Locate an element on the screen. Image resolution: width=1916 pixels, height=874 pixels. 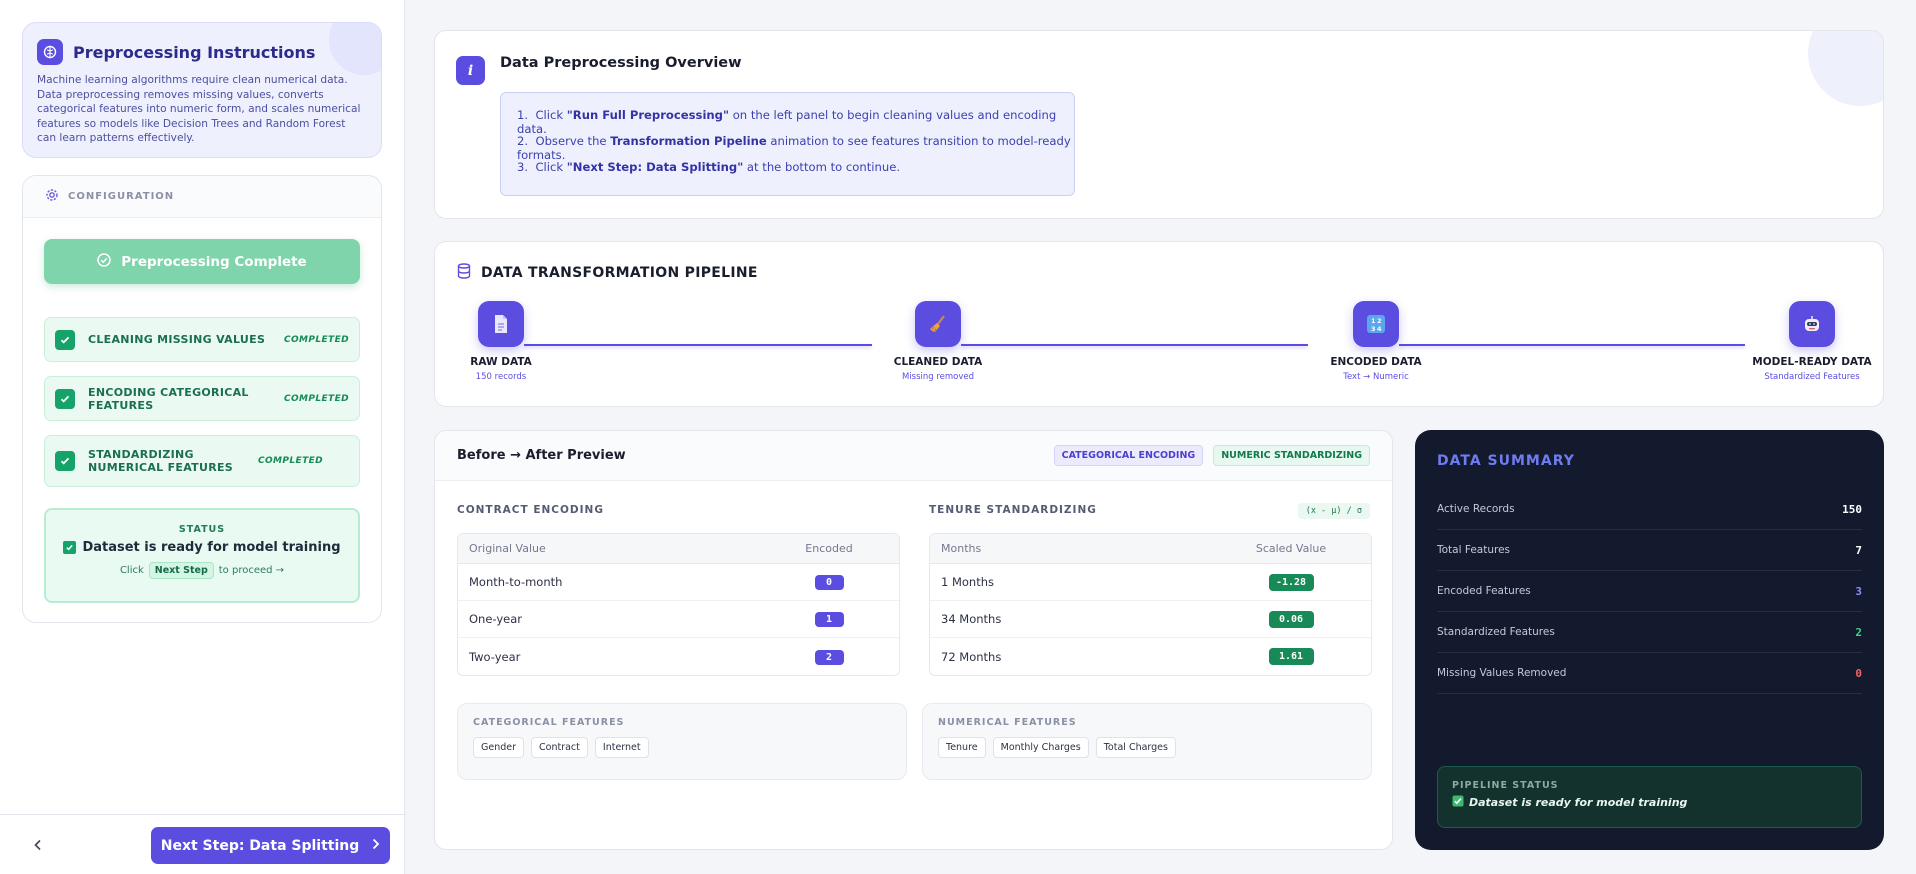
summary-value: 150 is located at coordinates (1852, 509).